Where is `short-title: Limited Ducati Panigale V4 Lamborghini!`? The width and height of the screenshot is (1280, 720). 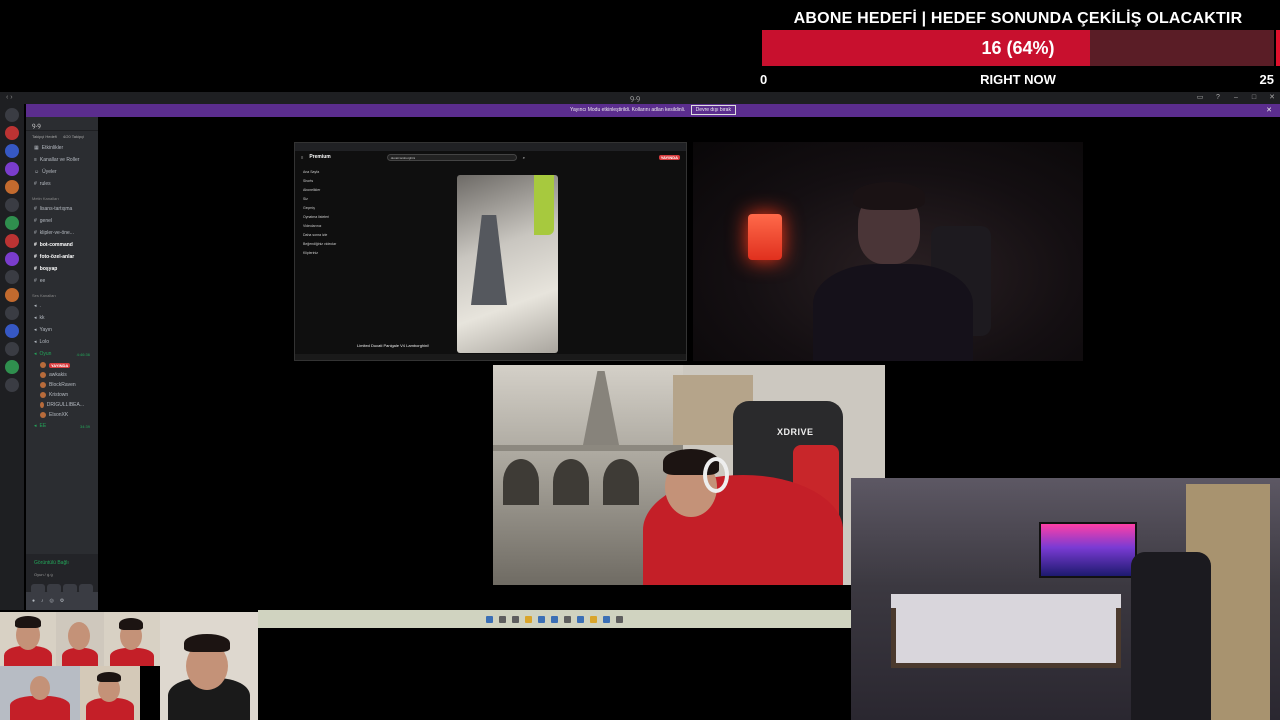
short-title: Limited Ducati Panigale V4 Lamborghini! is located at coordinates (393, 345).